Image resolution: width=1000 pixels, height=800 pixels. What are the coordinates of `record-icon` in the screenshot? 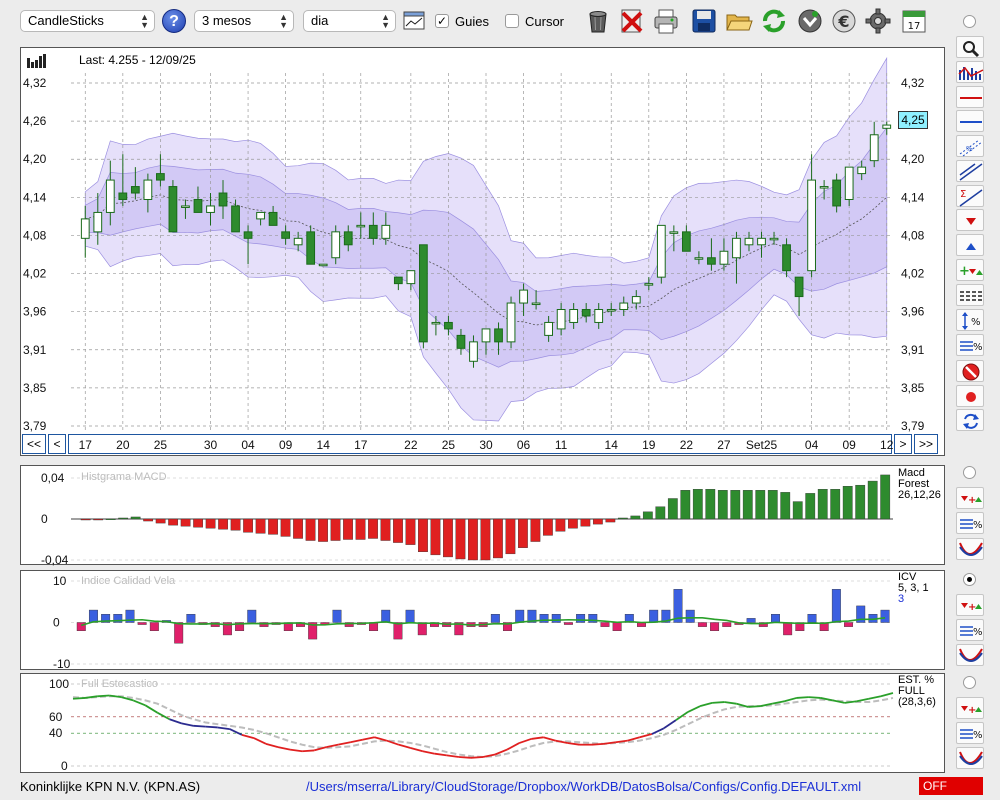 It's located at (970, 396).